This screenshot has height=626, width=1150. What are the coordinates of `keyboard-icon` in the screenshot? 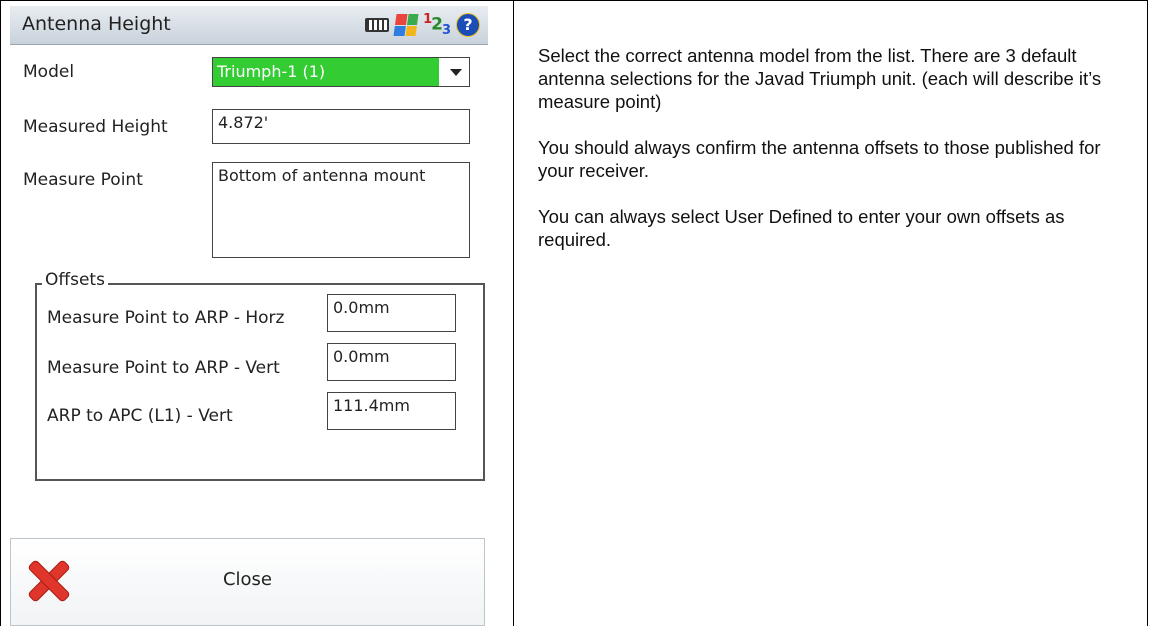 It's located at (377, 25).